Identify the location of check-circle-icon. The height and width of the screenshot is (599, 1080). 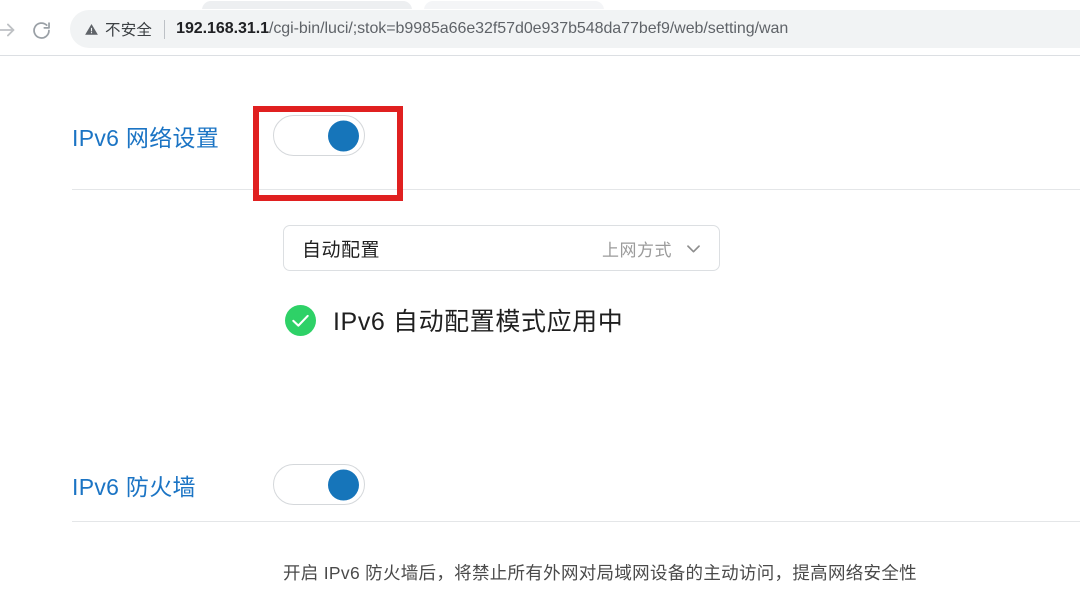
(300, 320).